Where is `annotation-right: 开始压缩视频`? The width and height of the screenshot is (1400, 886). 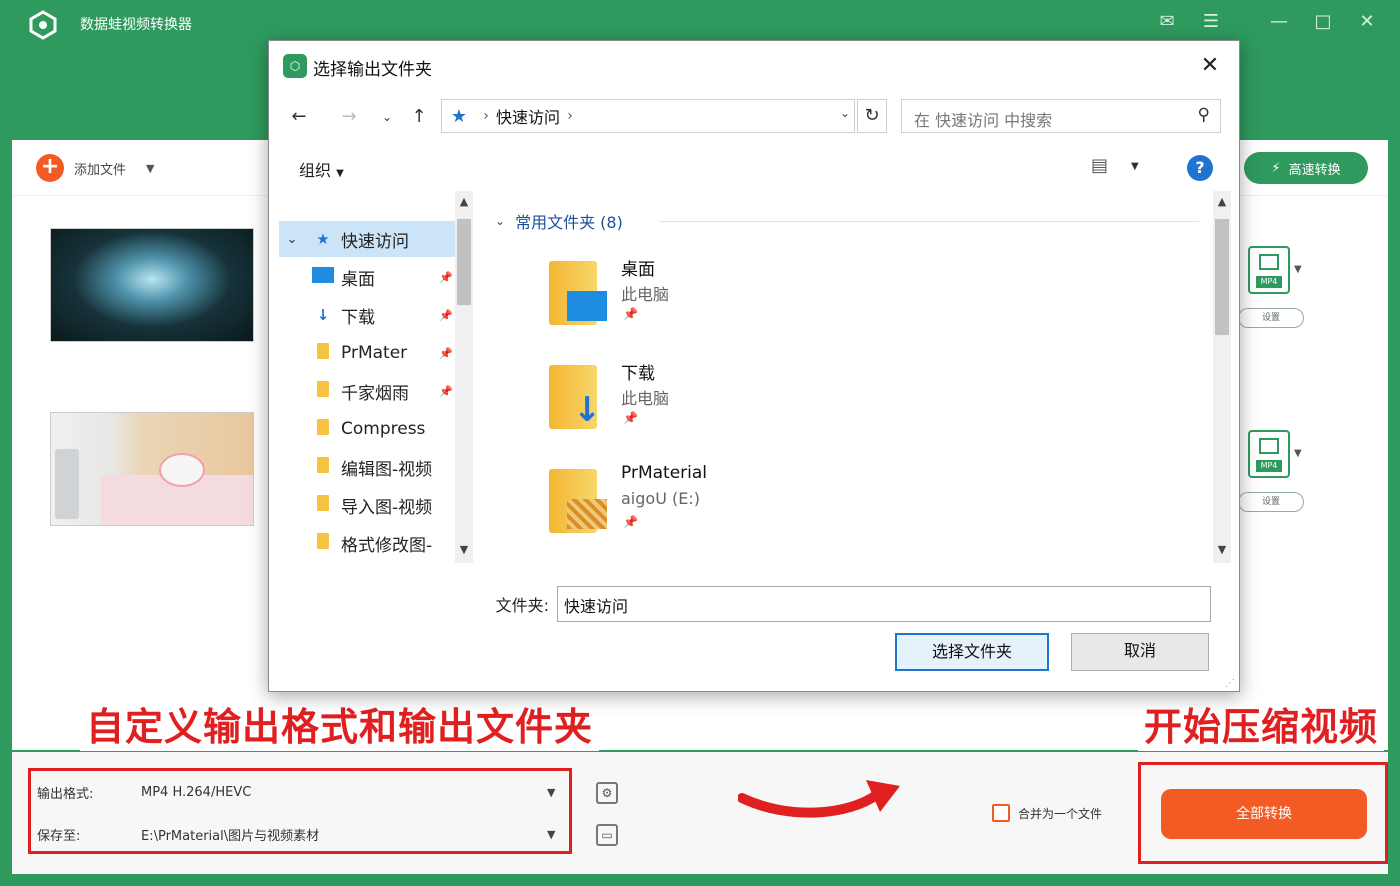 annotation-right: 开始压缩视频 is located at coordinates (1261, 723).